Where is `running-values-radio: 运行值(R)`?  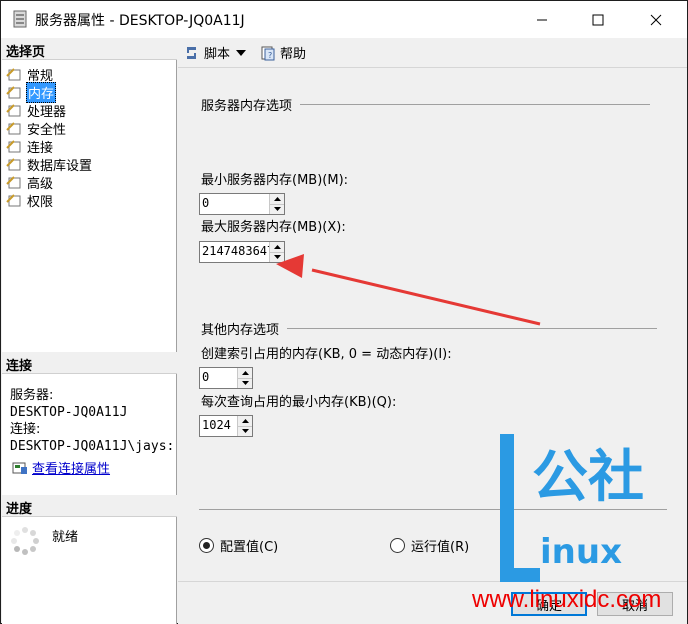 running-values-radio: 运行值(R) is located at coordinates (429, 545).